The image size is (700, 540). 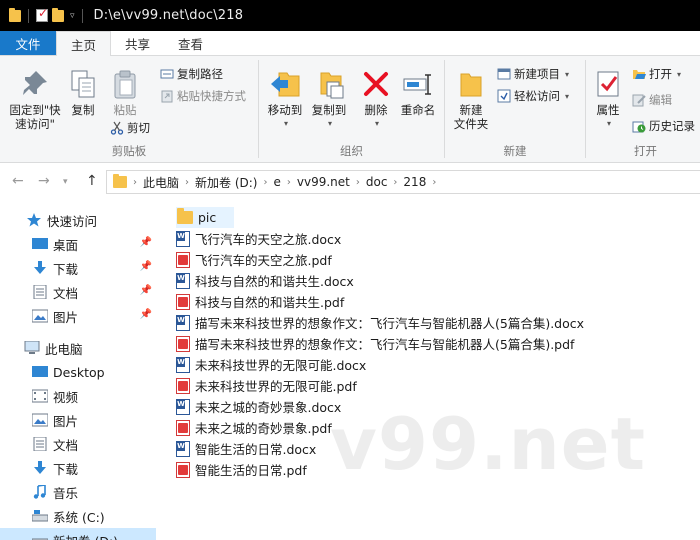 What do you see at coordinates (285, 99) in the screenshot?
I see `move-to-button: 移动到 ▾` at bounding box center [285, 99].